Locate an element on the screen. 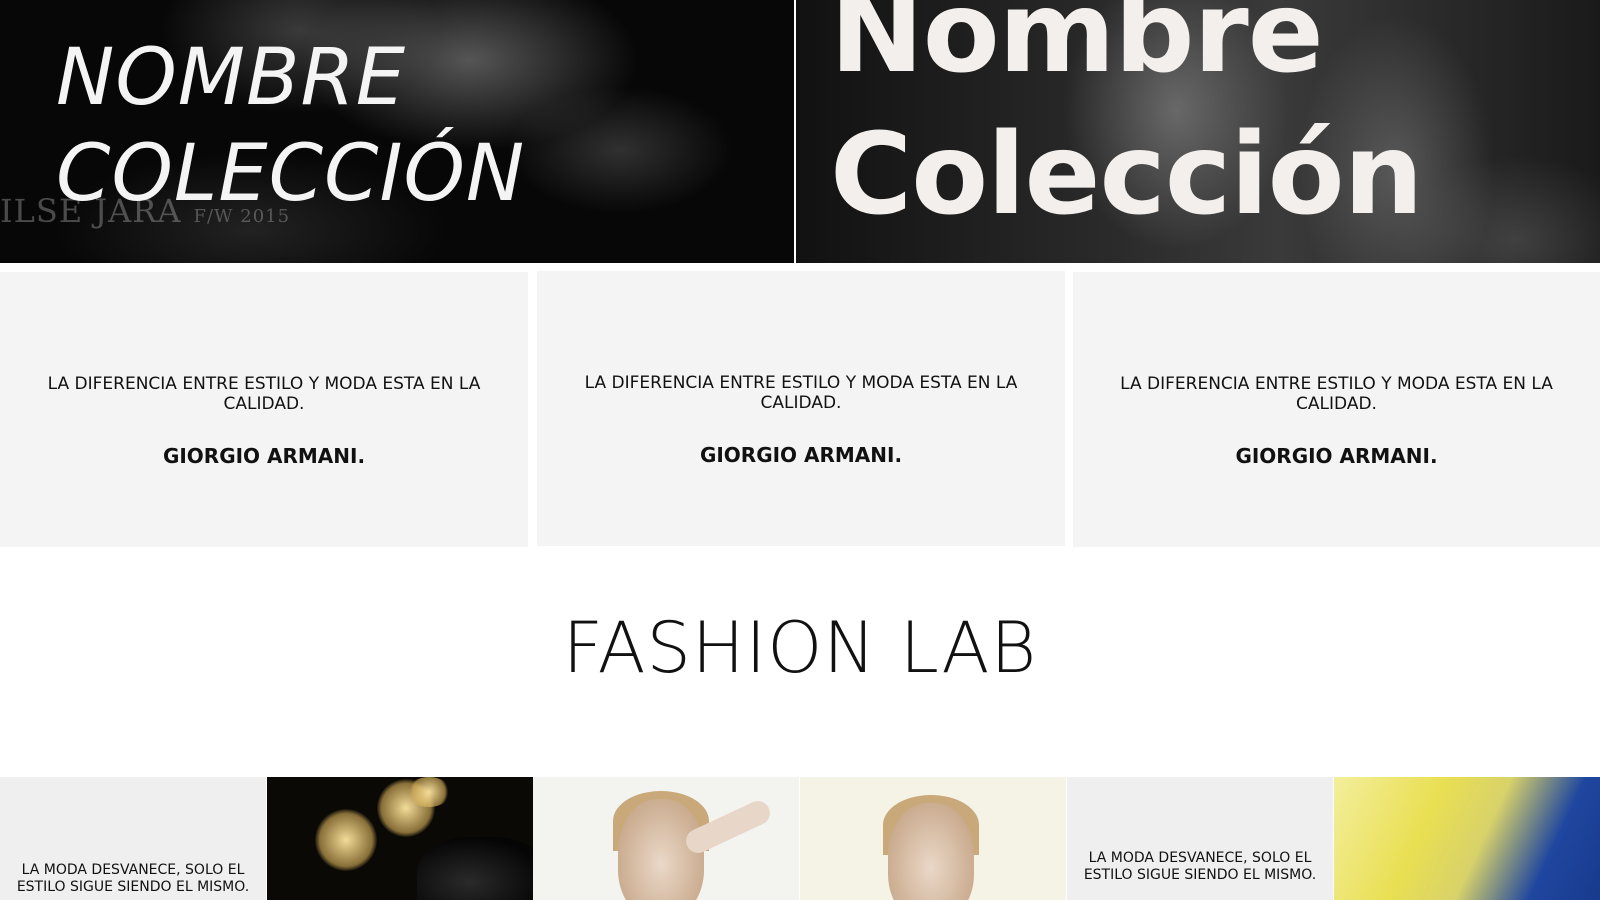 This screenshot has width=1600, height=900. model-face is located at coordinates (931, 851).